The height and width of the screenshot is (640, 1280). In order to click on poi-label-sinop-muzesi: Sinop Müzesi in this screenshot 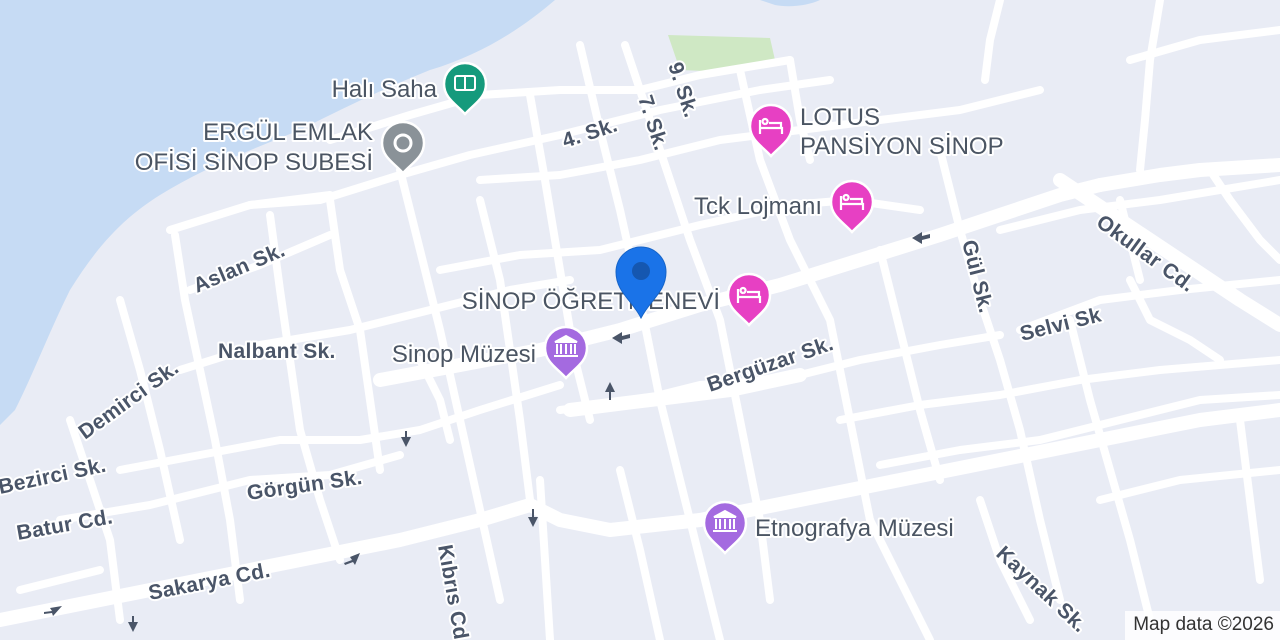, I will do `click(464, 354)`.